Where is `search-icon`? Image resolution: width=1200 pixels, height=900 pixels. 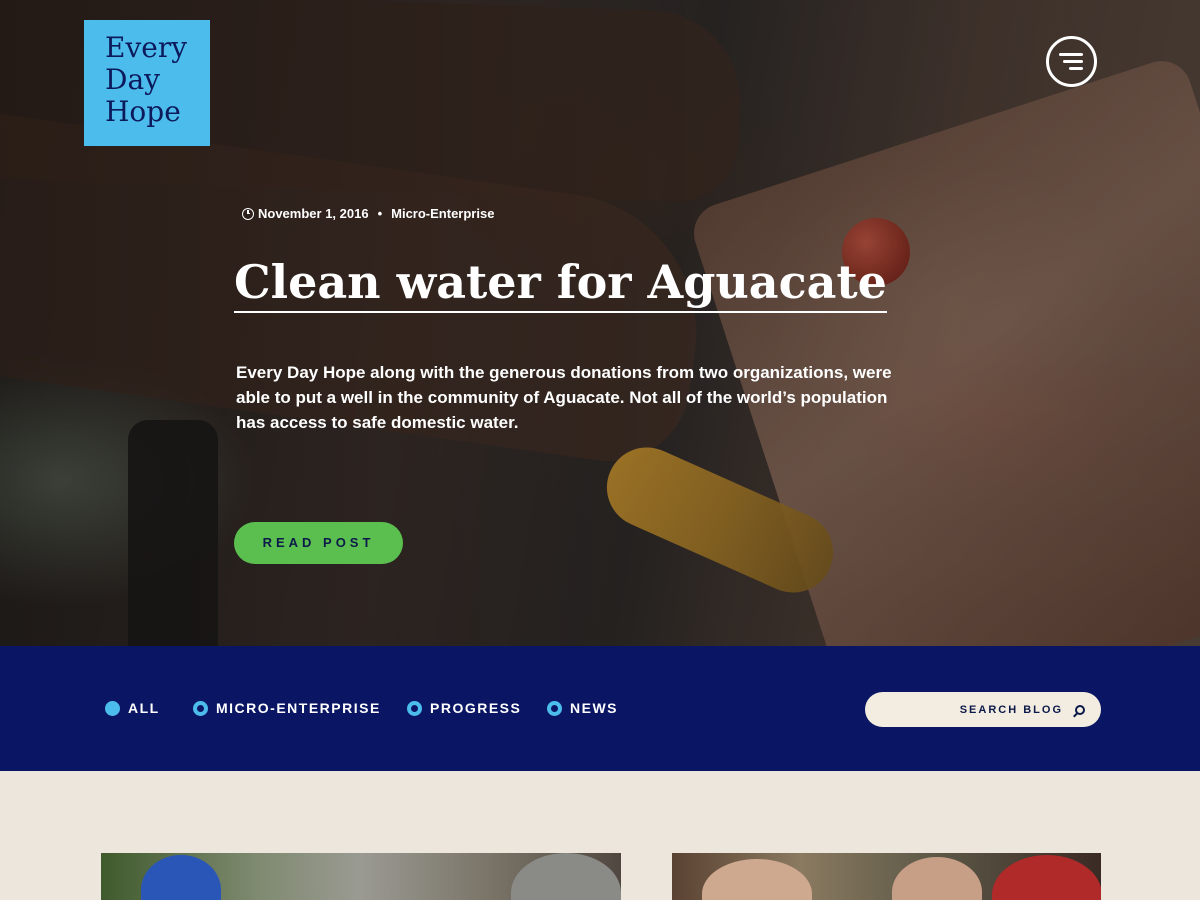 search-icon is located at coordinates (1080, 709).